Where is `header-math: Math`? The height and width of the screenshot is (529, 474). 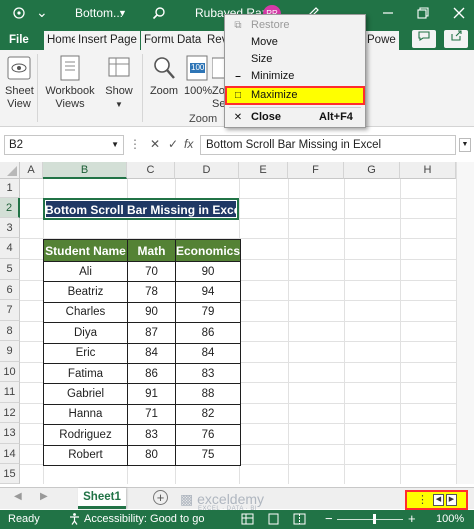
header-math: Math is located at coordinates (151, 250).